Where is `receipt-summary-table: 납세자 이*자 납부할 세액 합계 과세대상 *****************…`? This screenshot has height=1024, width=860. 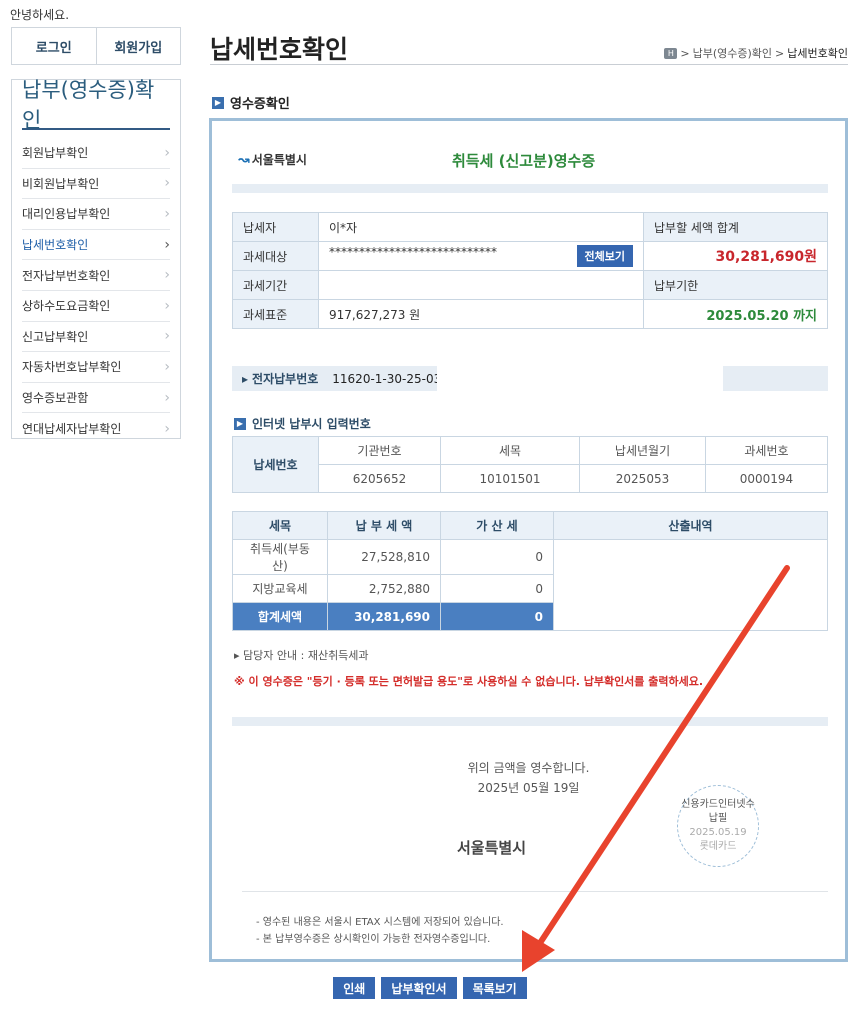
receipt-summary-table: 납세자 이*자 납부할 세액 합계 과세대상 *****************… is located at coordinates (530, 270).